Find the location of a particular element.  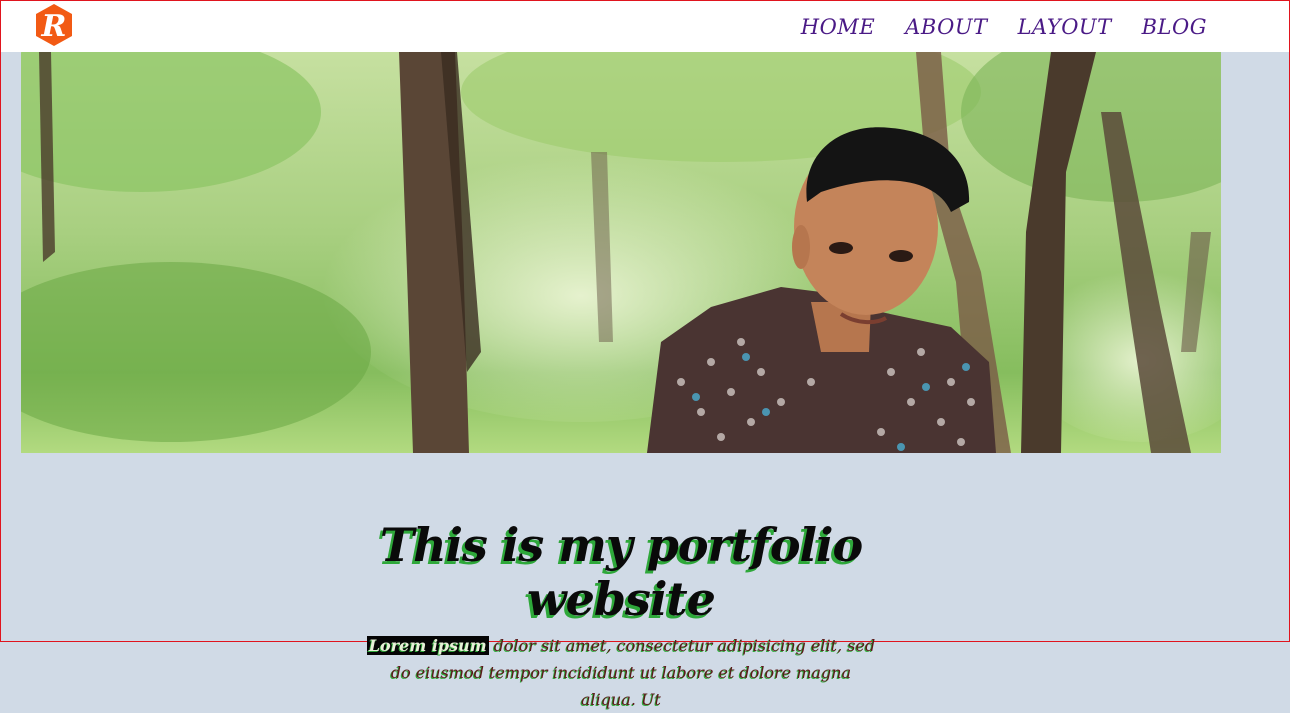

nav-layout-link: LAYOUT is located at coordinates (1065, 27).